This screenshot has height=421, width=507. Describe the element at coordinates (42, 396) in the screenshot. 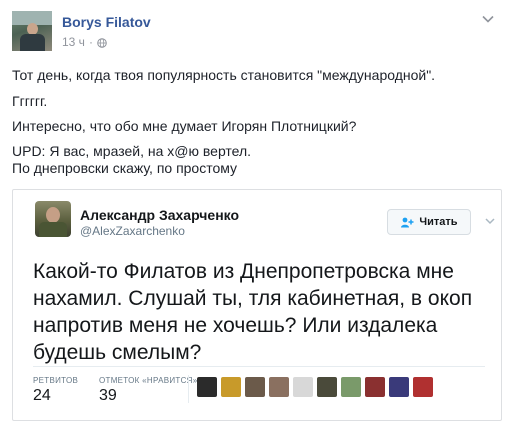

I see `retweets-count: 24` at that location.